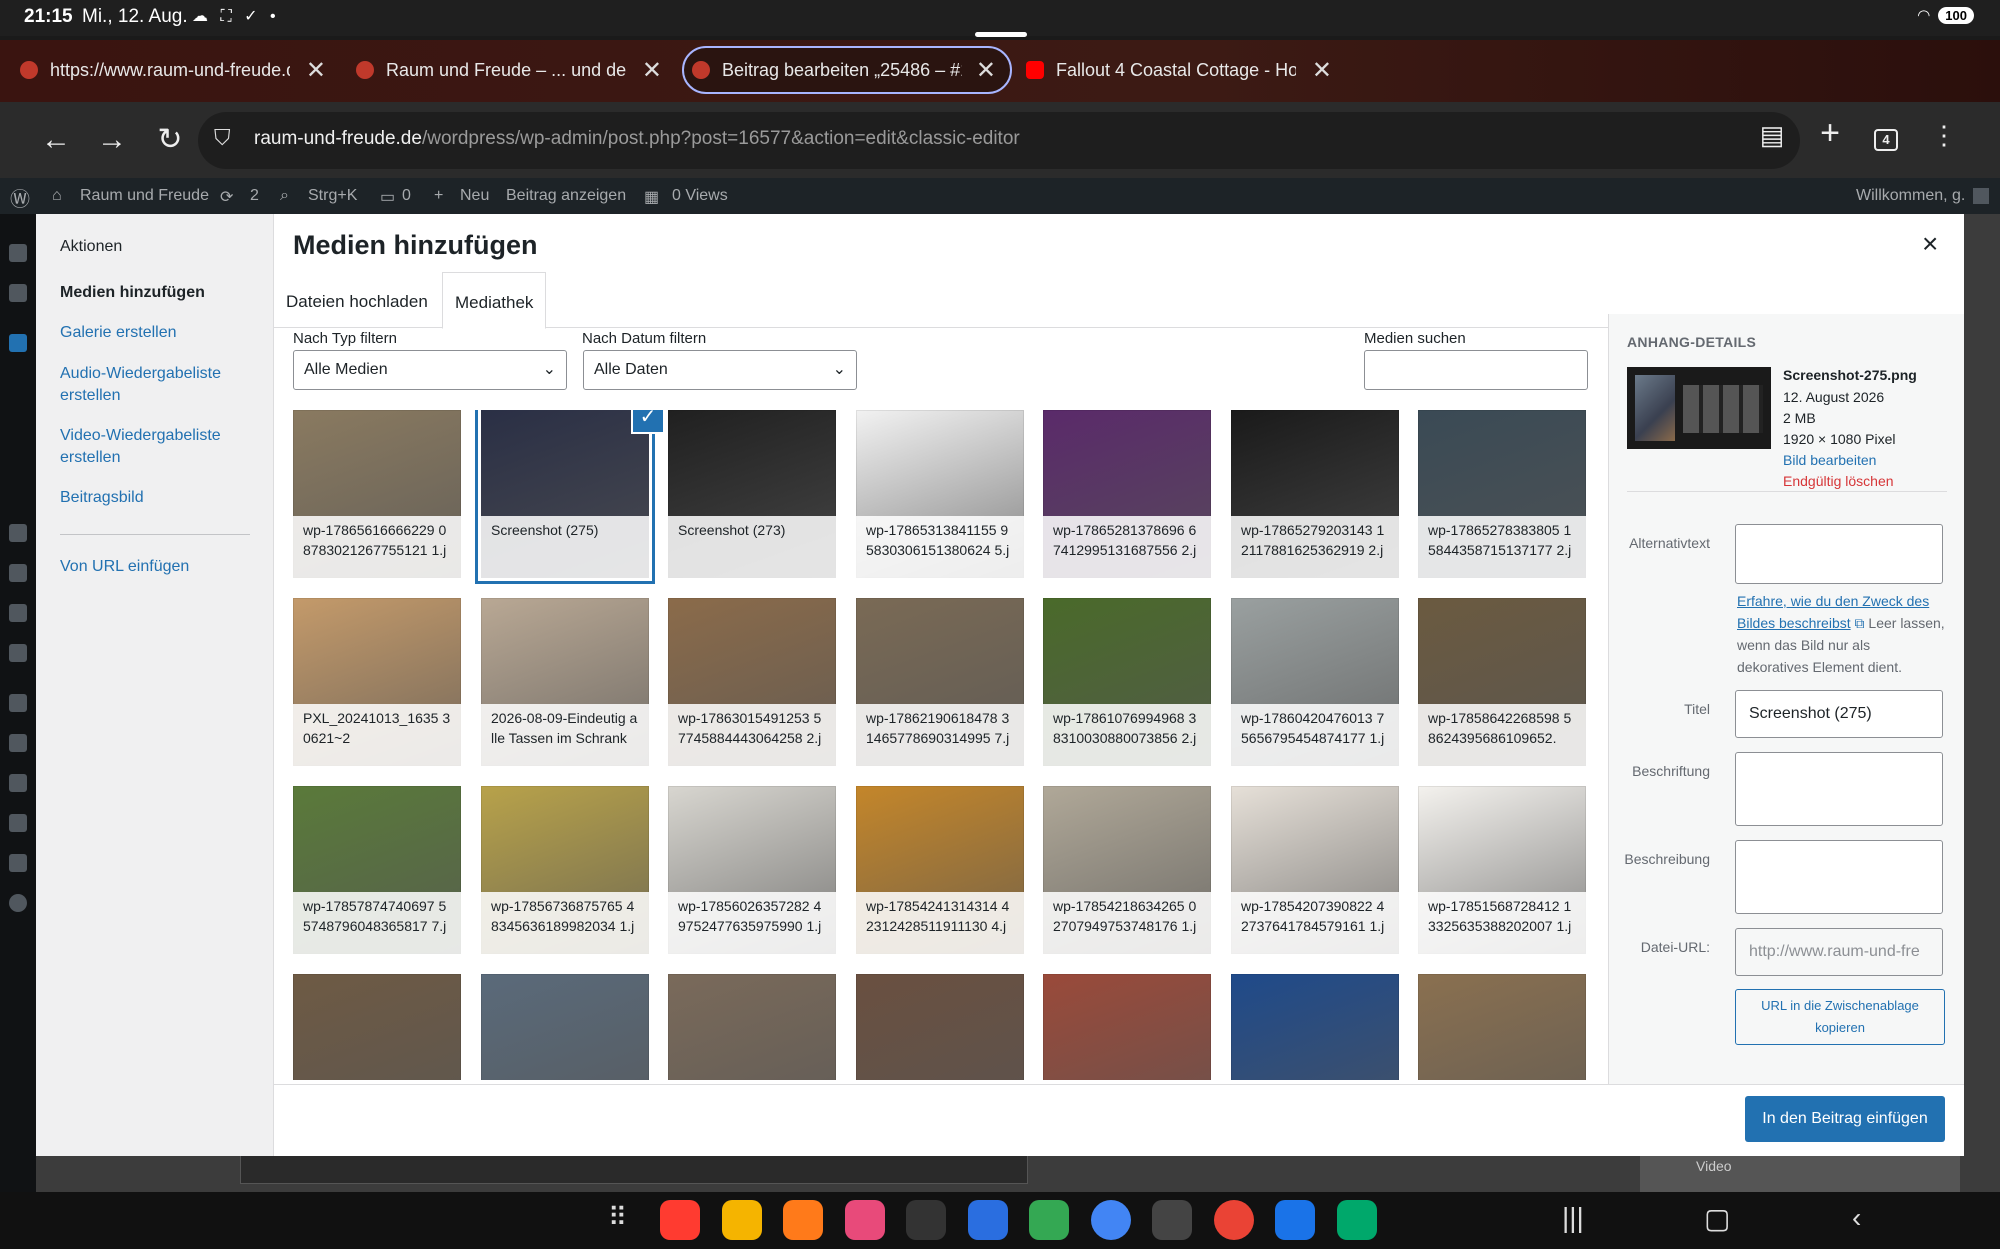 The image size is (2000, 1249). I want to click on media-search-input, so click(1476, 370).